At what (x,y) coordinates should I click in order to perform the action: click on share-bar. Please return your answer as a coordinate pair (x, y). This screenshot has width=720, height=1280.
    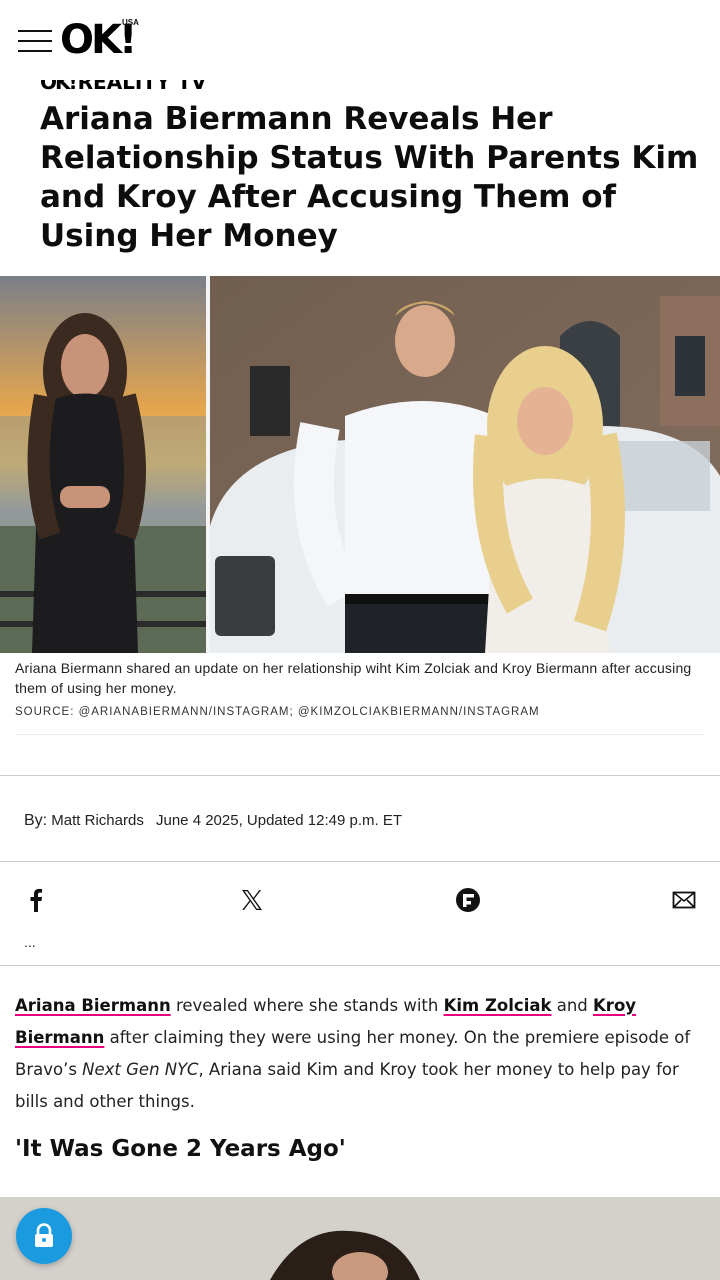
    Looking at the image, I should click on (360, 900).